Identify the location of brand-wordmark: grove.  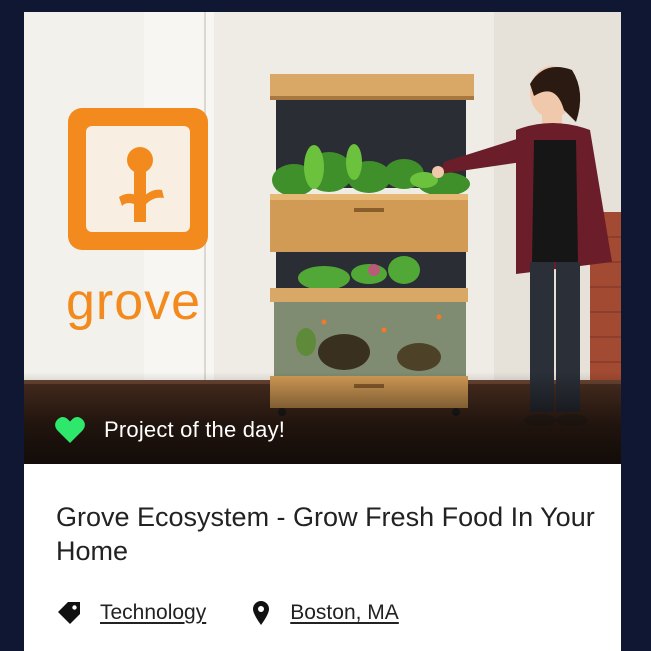
(134, 302).